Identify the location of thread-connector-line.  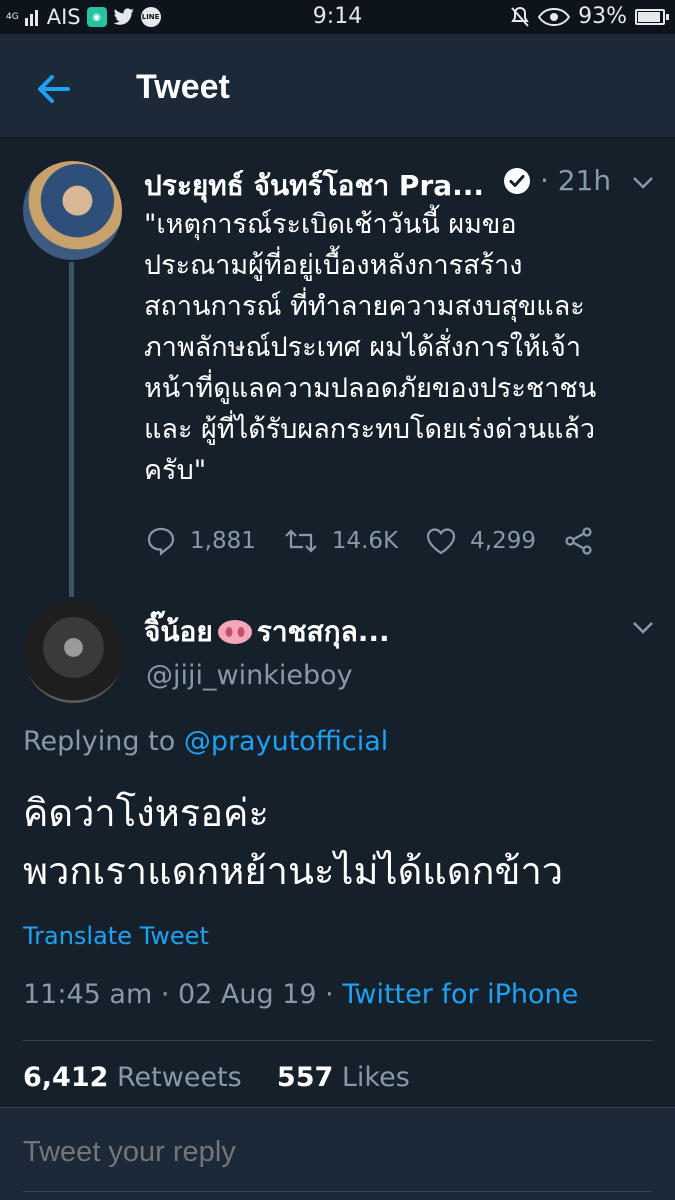
(71, 429).